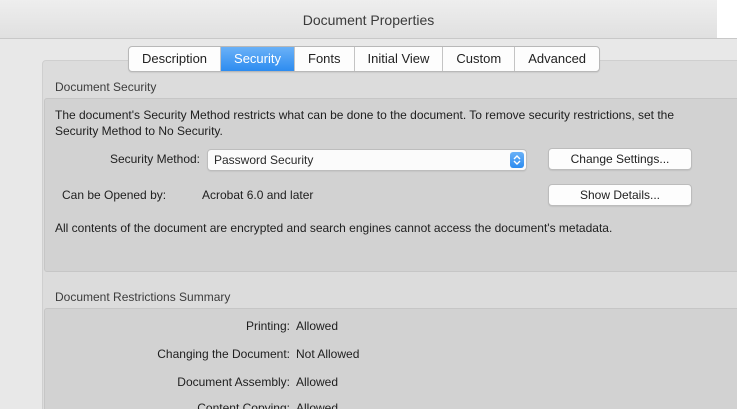  I want to click on security-method-select: Password Security, so click(367, 160).